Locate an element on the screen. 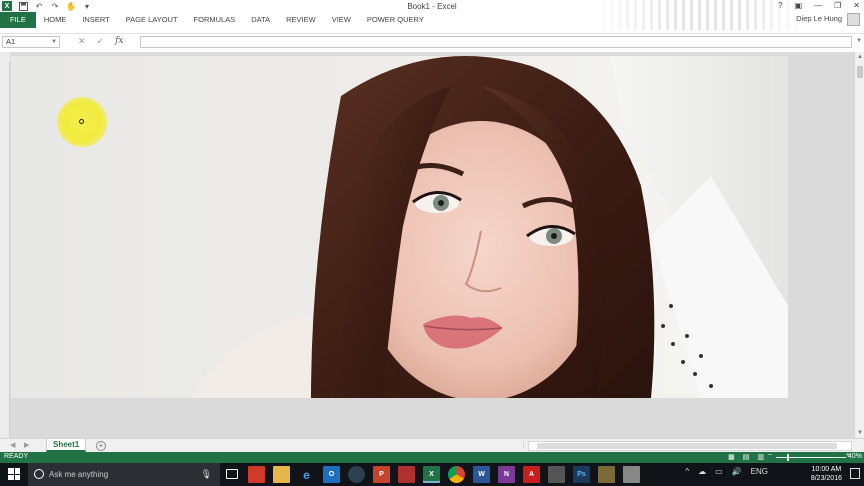 The image size is (864, 486). chevron-down-icon: ▼ is located at coordinates (54, 42).